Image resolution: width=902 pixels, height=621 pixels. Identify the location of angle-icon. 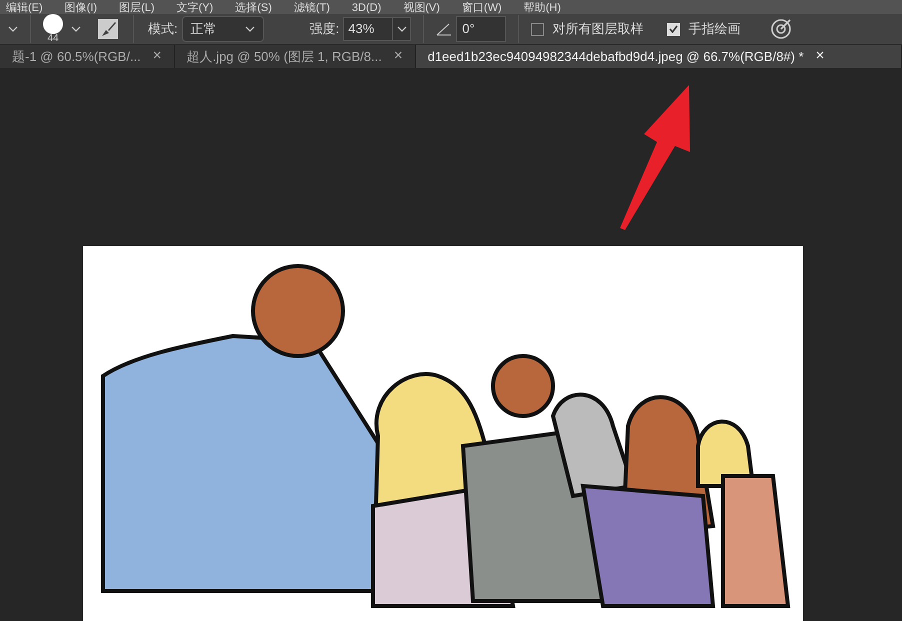
(444, 29).